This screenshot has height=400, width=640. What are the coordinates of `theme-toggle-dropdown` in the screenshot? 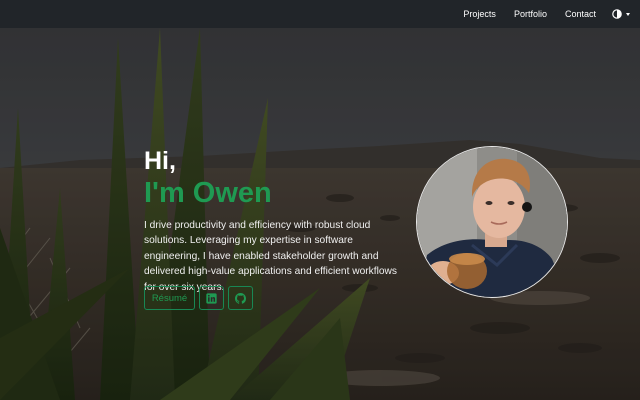 It's located at (621, 14).